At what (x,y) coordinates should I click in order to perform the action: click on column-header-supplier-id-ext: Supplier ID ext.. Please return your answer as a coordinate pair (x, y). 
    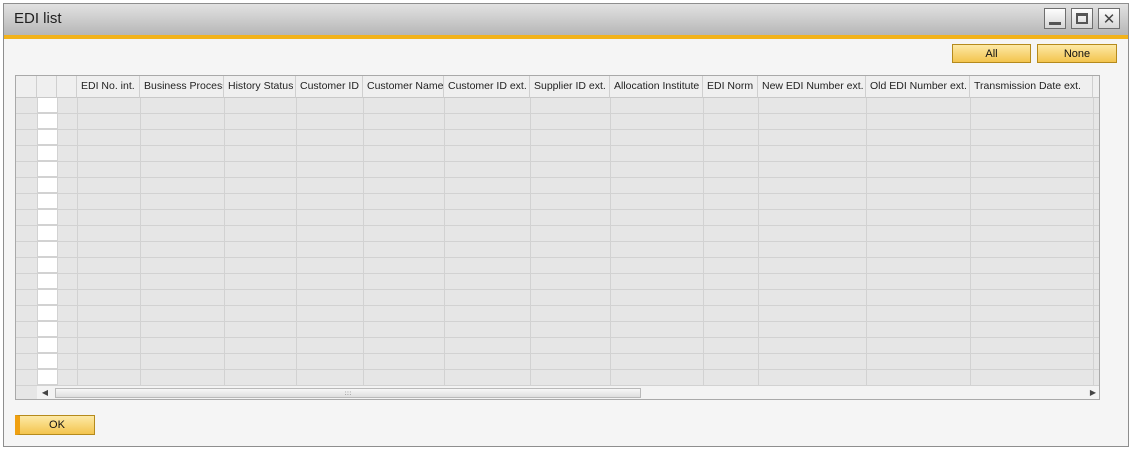
    Looking at the image, I should click on (570, 87).